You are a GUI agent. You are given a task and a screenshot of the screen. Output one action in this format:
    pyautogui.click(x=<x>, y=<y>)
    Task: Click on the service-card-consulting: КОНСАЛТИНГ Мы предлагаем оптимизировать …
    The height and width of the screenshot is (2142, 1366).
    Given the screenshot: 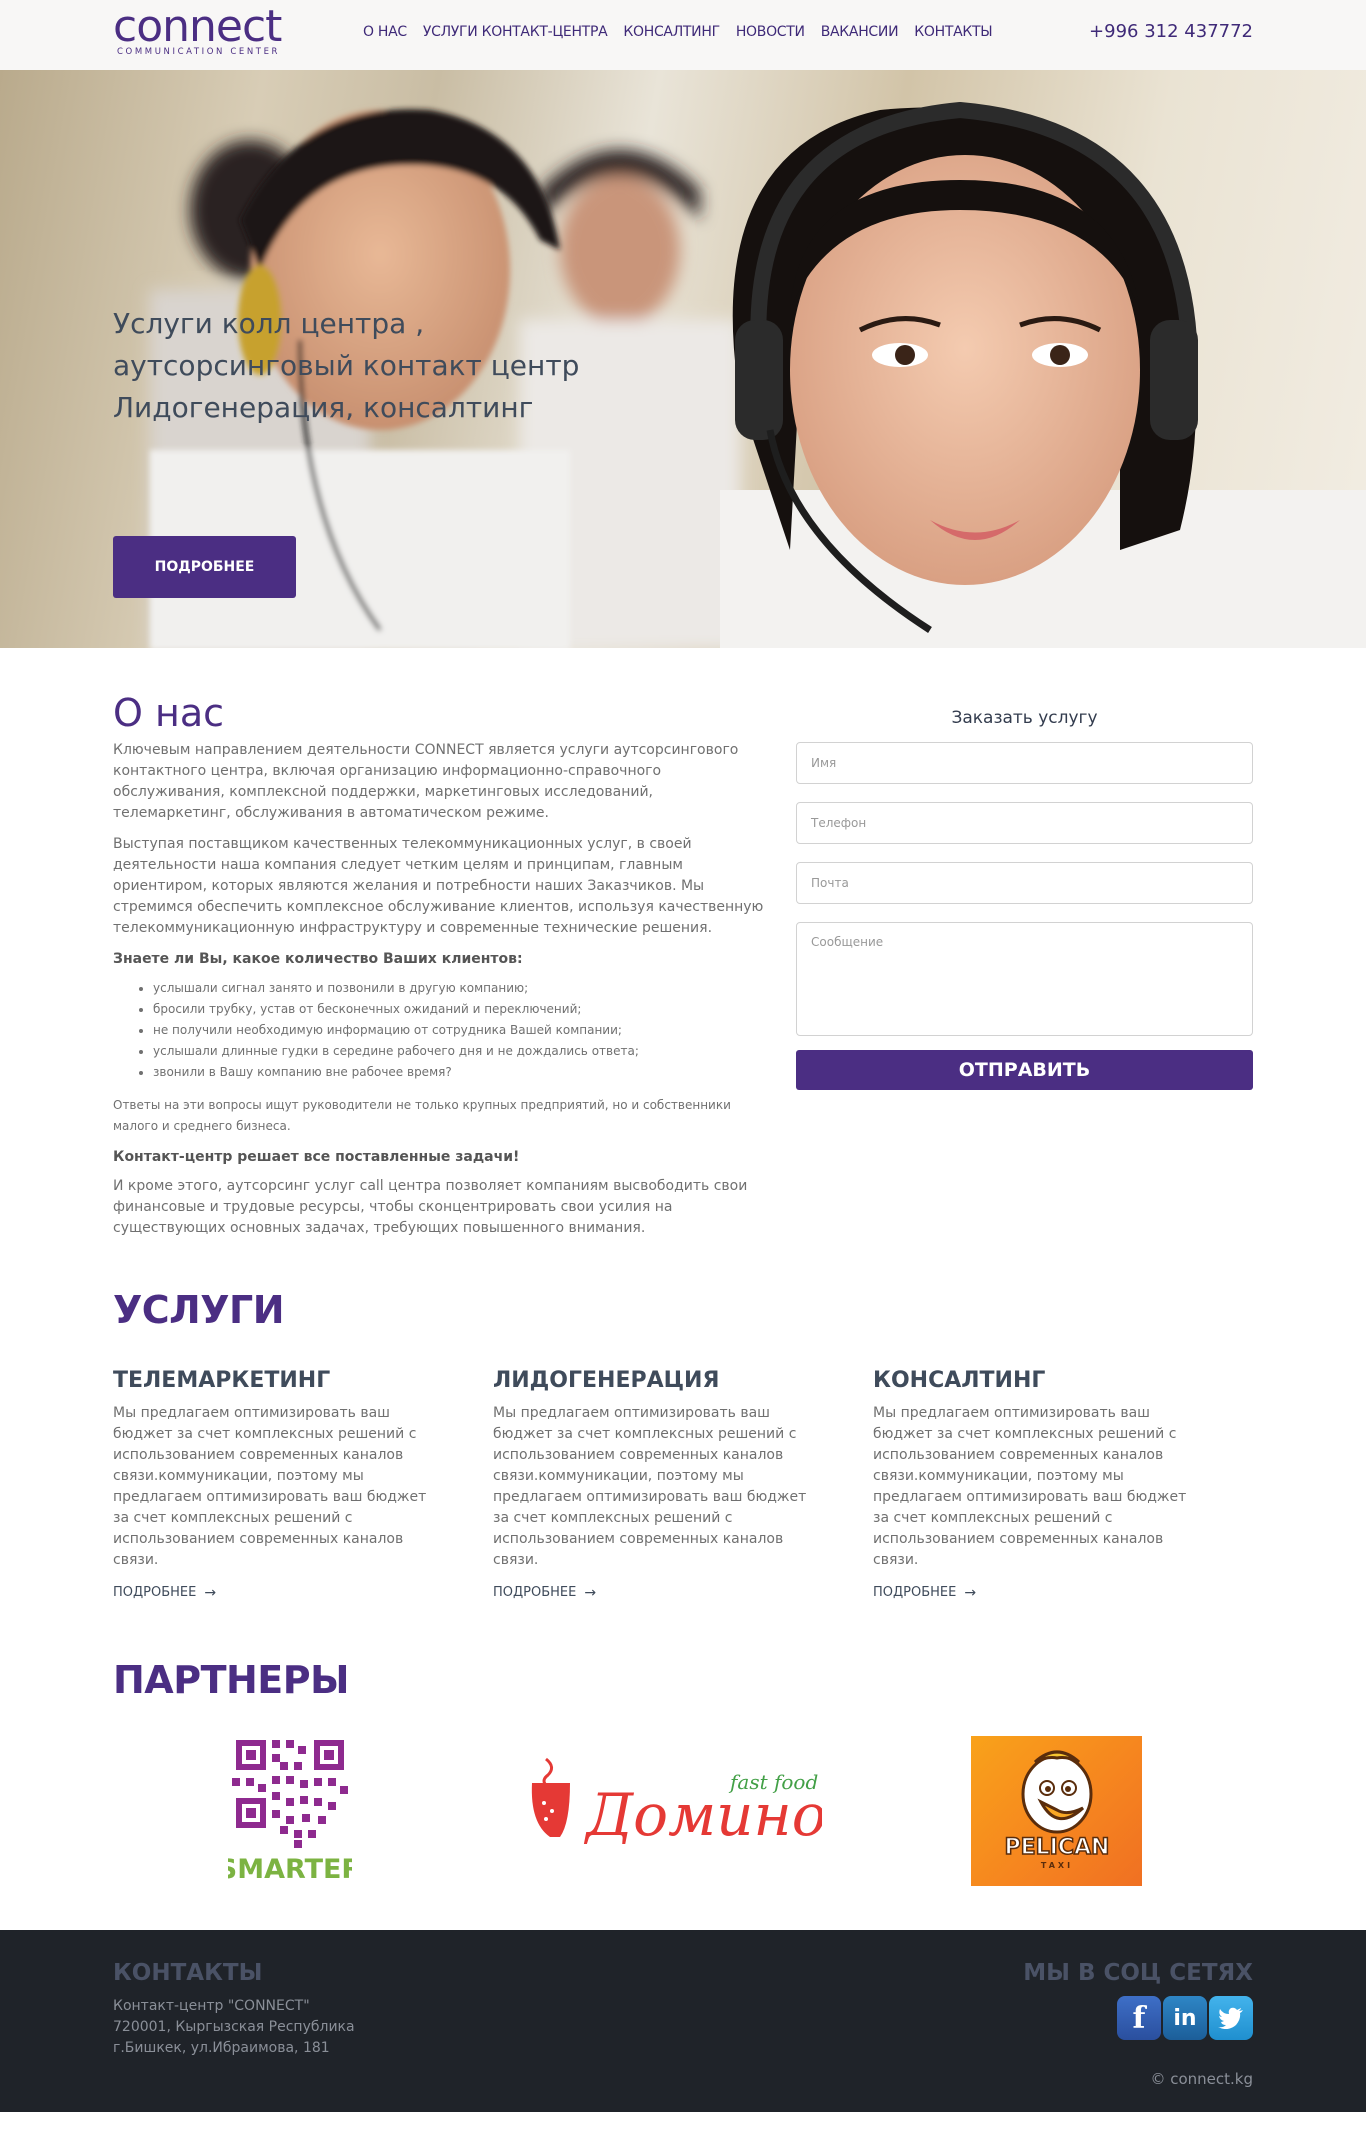 What is the action you would take?
    pyautogui.click(x=1037, y=1484)
    